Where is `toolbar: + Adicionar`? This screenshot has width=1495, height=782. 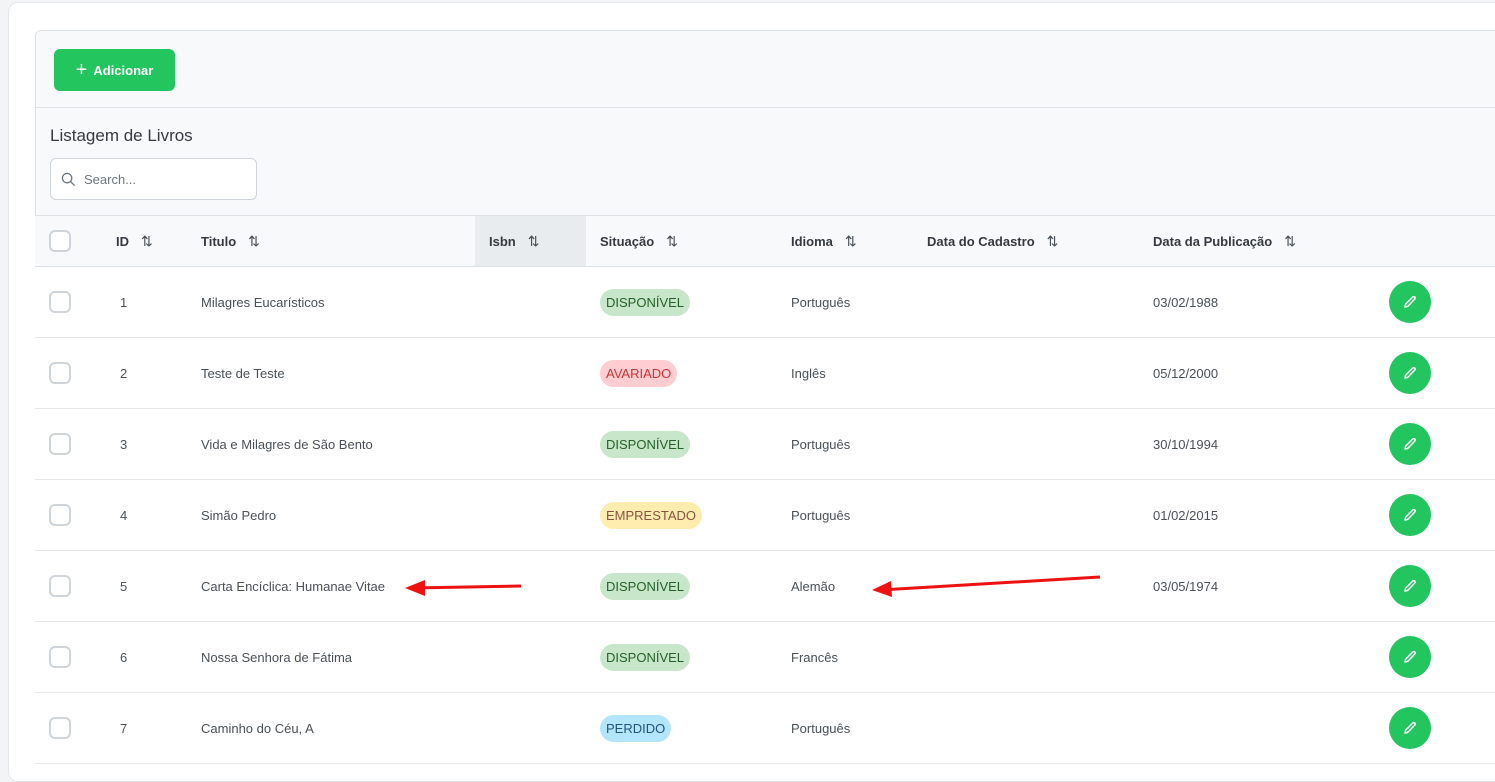 toolbar: + Adicionar is located at coordinates (765, 69).